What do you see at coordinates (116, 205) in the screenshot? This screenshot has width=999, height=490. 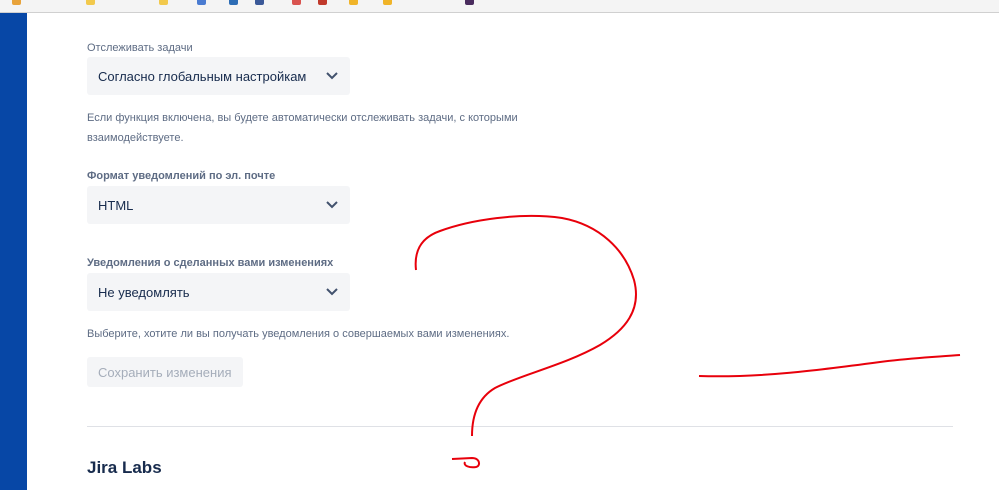 I see `email-format-value: HTML` at bounding box center [116, 205].